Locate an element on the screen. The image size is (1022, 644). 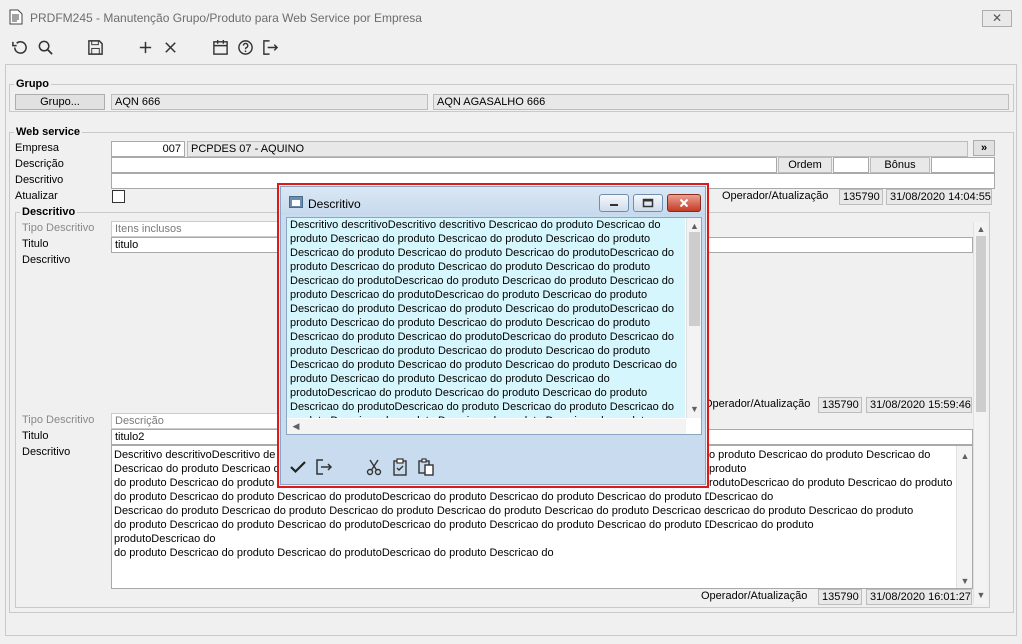
descritivo-section-label: Descritivo is located at coordinates (49, 212).